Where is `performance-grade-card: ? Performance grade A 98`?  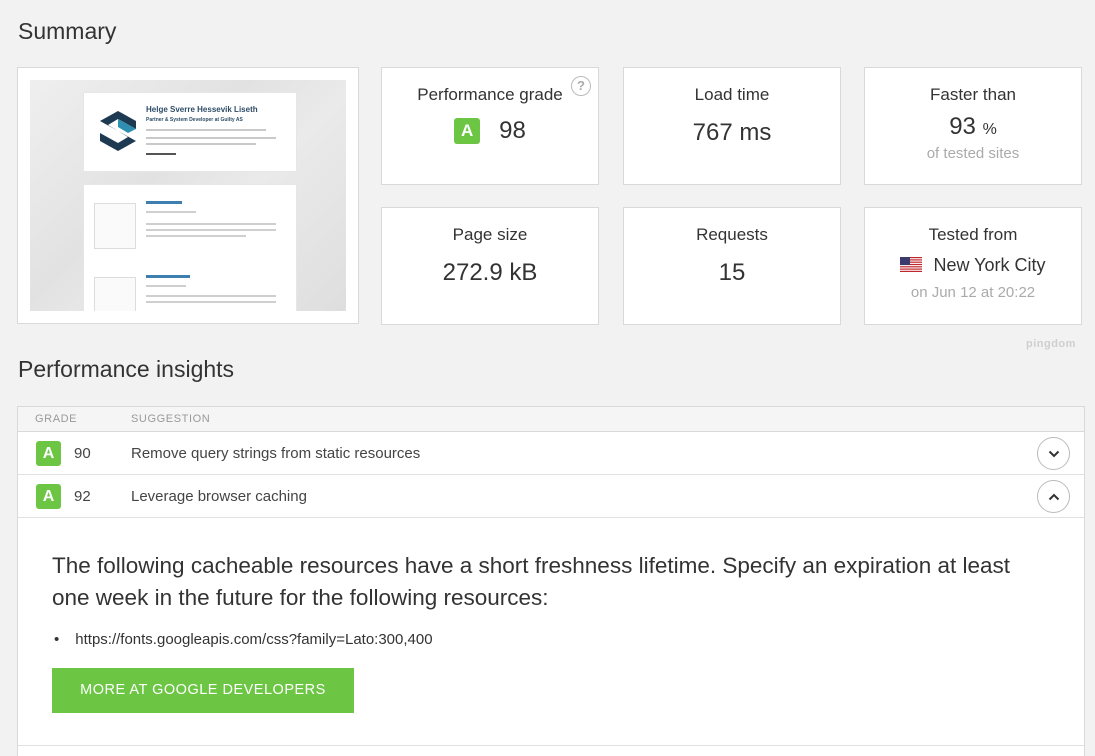 performance-grade-card: ? Performance grade A 98 is located at coordinates (490, 126).